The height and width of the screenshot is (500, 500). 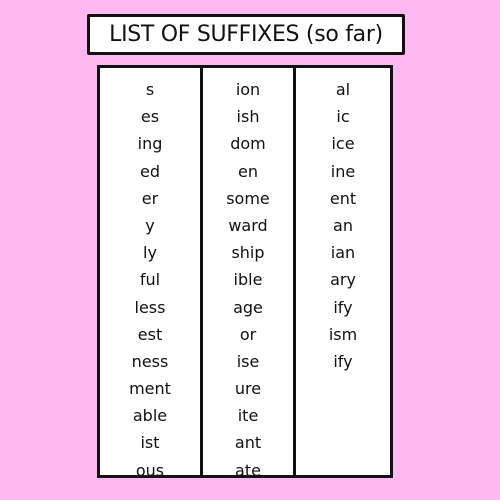 I want to click on suffix-cell: ure, so click(x=248, y=389).